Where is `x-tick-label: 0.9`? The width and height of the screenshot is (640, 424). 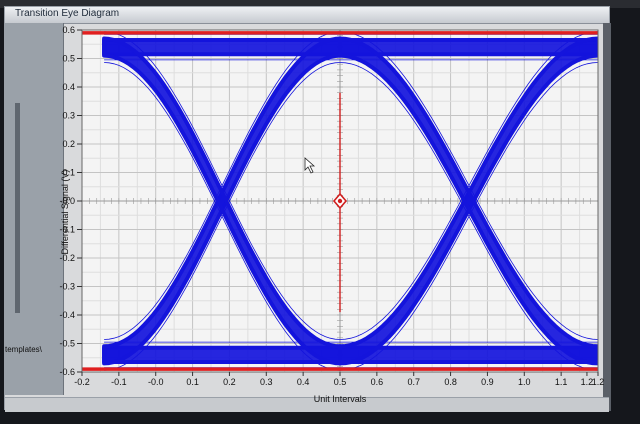
x-tick-label: 0.9 is located at coordinates (487, 382).